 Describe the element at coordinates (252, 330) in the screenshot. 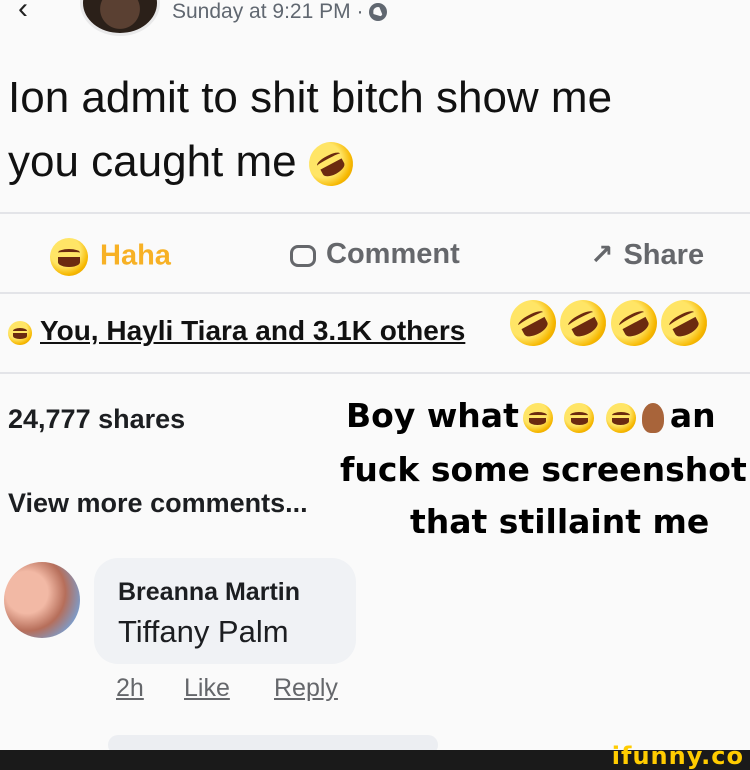

I see `reactions-names: You, Hayli Tiara and 3.1K others` at that location.